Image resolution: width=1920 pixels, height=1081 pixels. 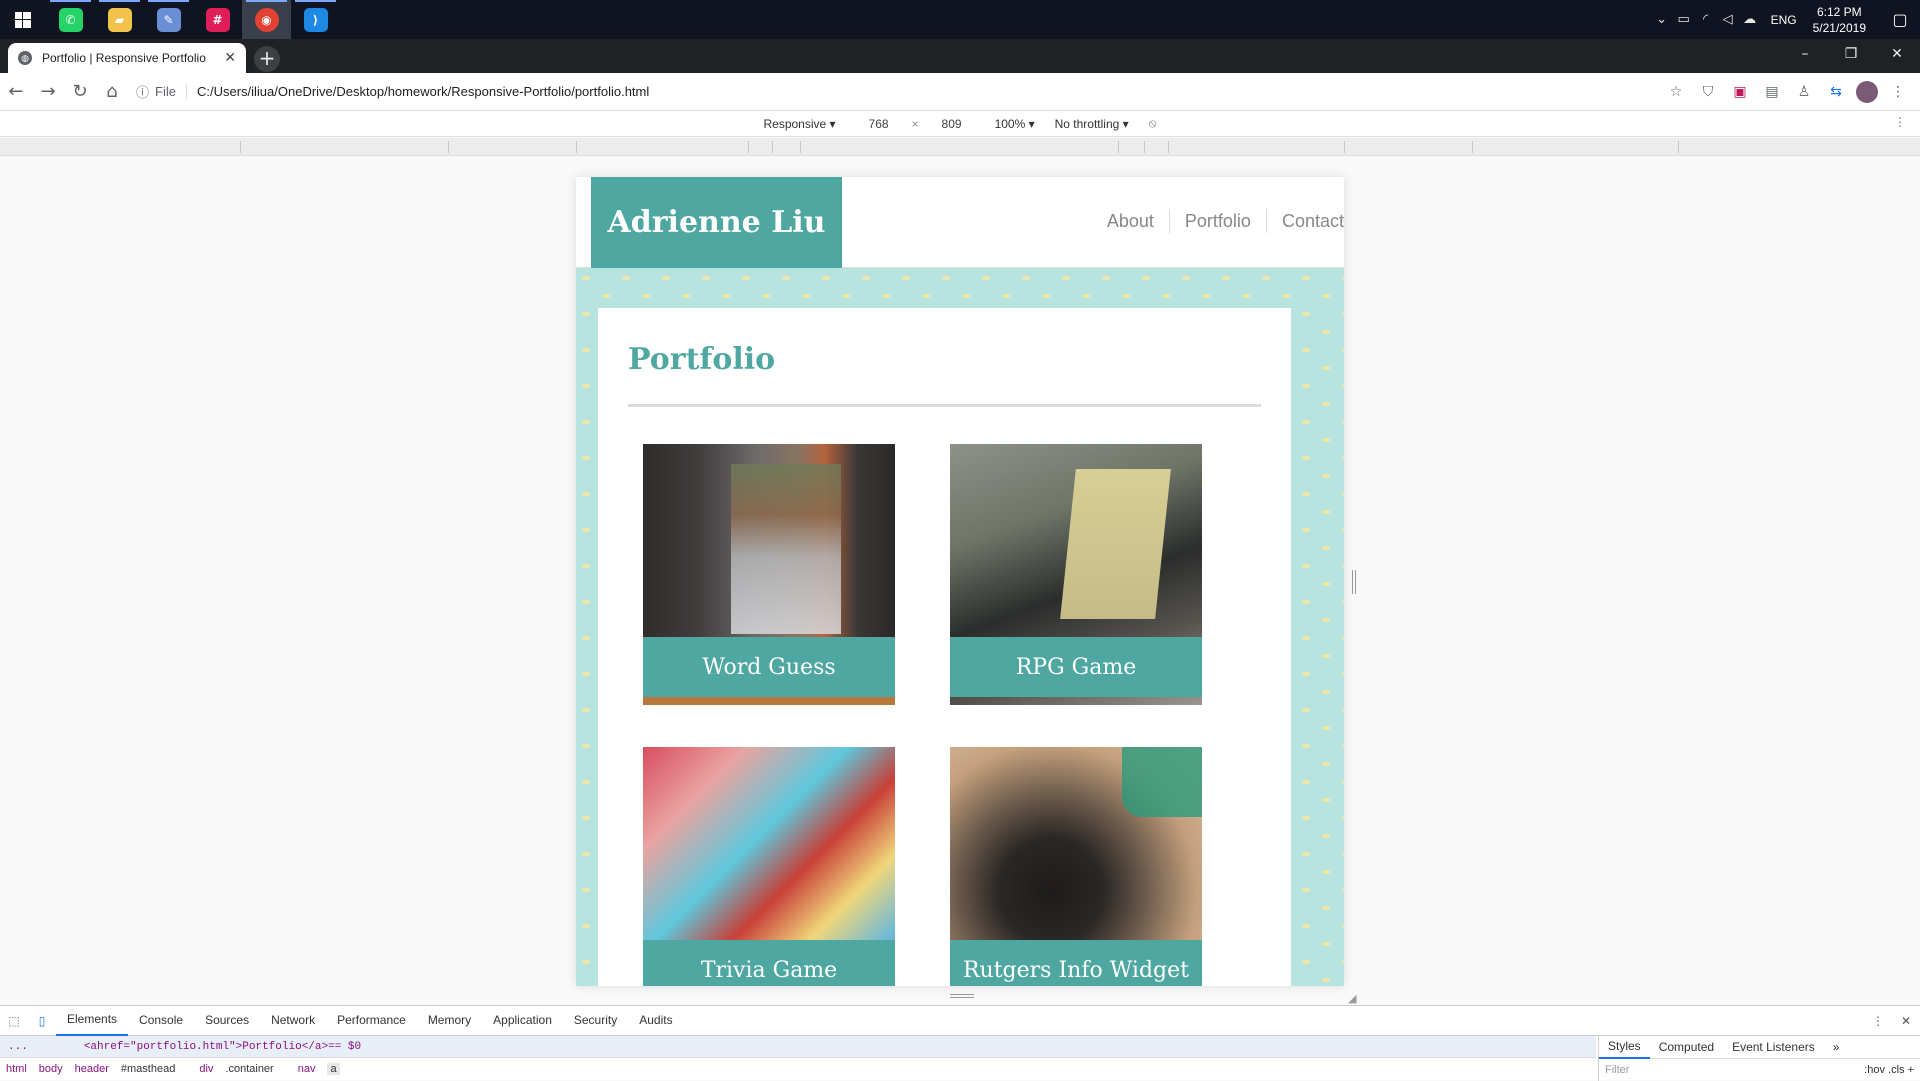 What do you see at coordinates (1898, 92) in the screenshot?
I see `chrome-menu-icon: ⋮` at bounding box center [1898, 92].